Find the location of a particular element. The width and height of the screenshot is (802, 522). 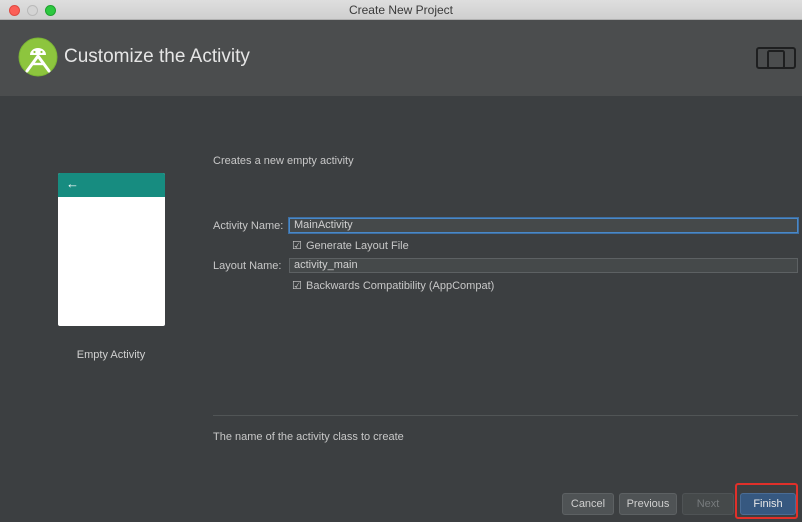

cancel-button: Cancel is located at coordinates (588, 504).